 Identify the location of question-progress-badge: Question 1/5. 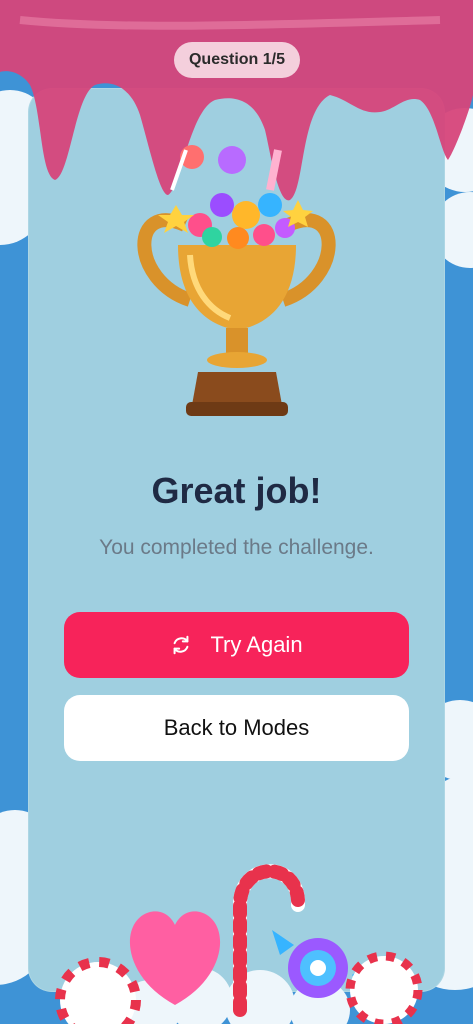
(237, 60).